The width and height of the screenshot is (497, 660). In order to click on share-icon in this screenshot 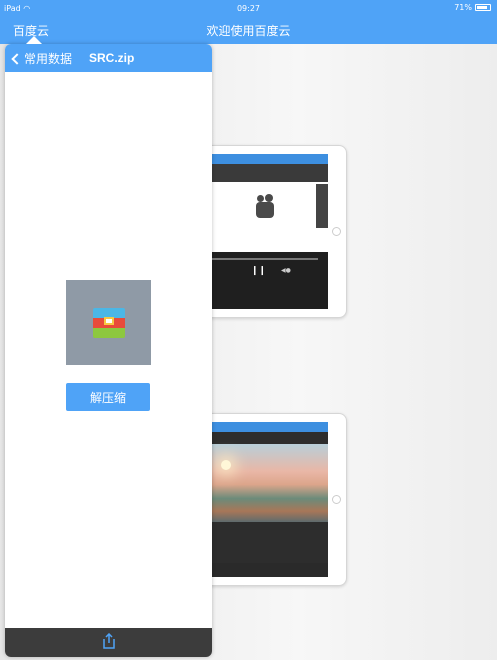, I will do `click(109, 641)`.